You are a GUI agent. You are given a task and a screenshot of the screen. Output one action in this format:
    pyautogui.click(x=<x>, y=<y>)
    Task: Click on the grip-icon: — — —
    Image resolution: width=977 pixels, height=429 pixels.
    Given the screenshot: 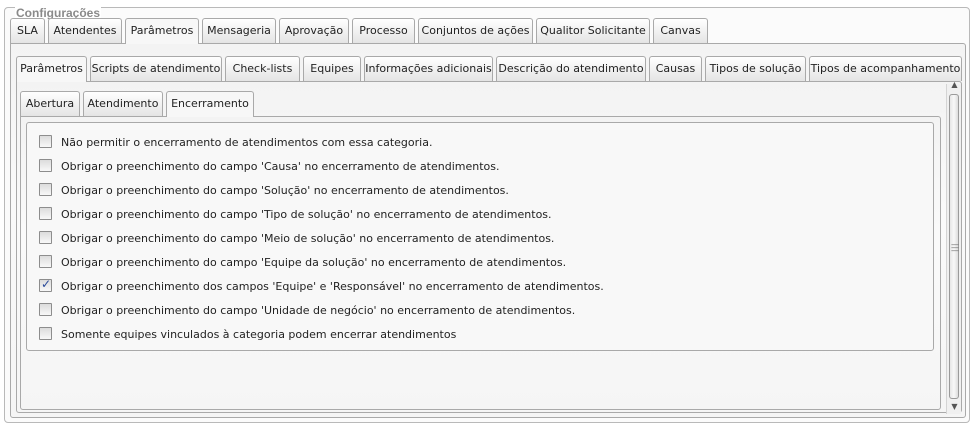 What is the action you would take?
    pyautogui.click(x=955, y=247)
    